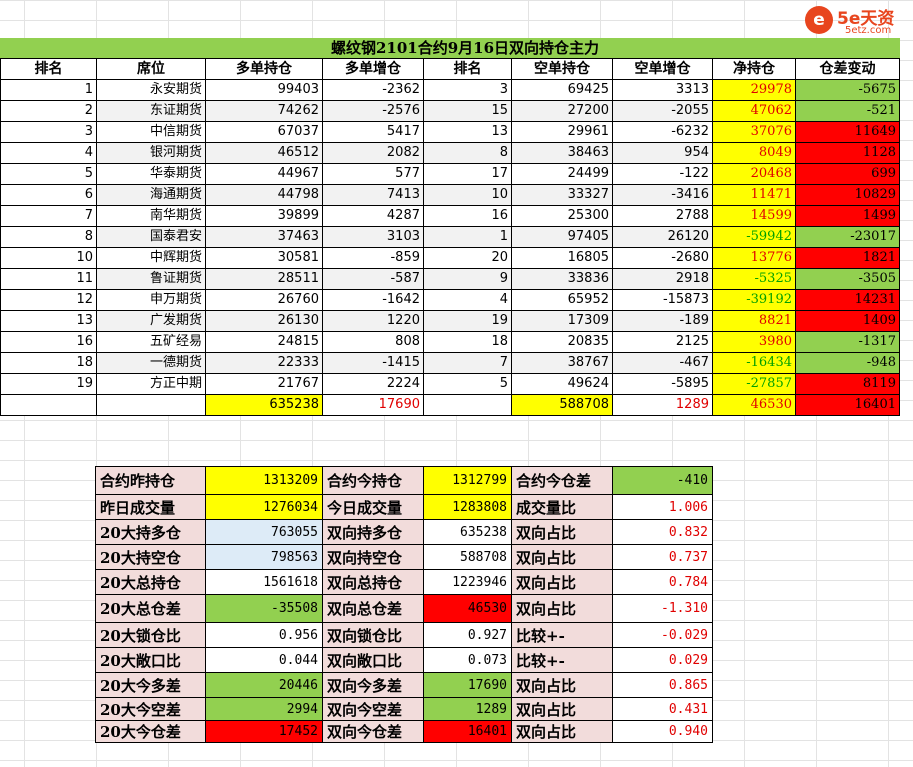  Describe the element at coordinates (662, 237) in the screenshot. I see `table-cell: 26120` at that location.